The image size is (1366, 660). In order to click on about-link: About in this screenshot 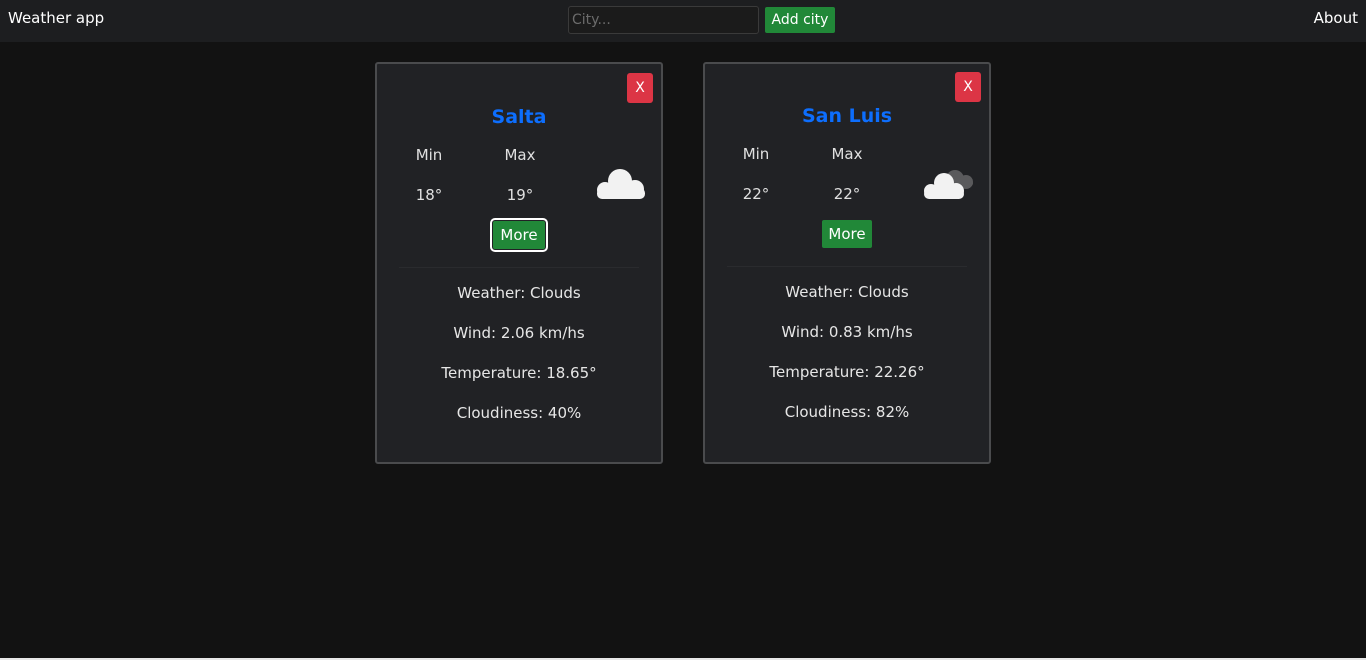, I will do `click(1336, 18)`.